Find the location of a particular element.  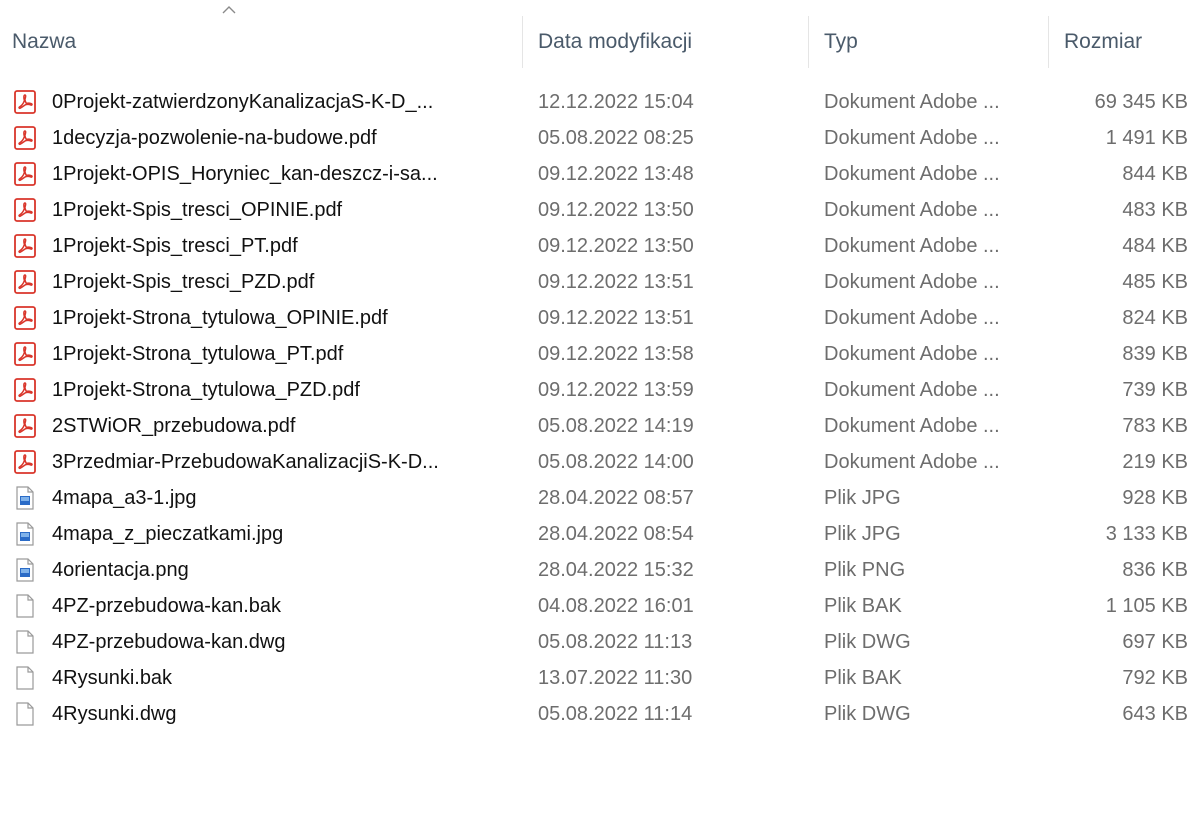

file-name: 4orientacja.png is located at coordinates (120, 570).